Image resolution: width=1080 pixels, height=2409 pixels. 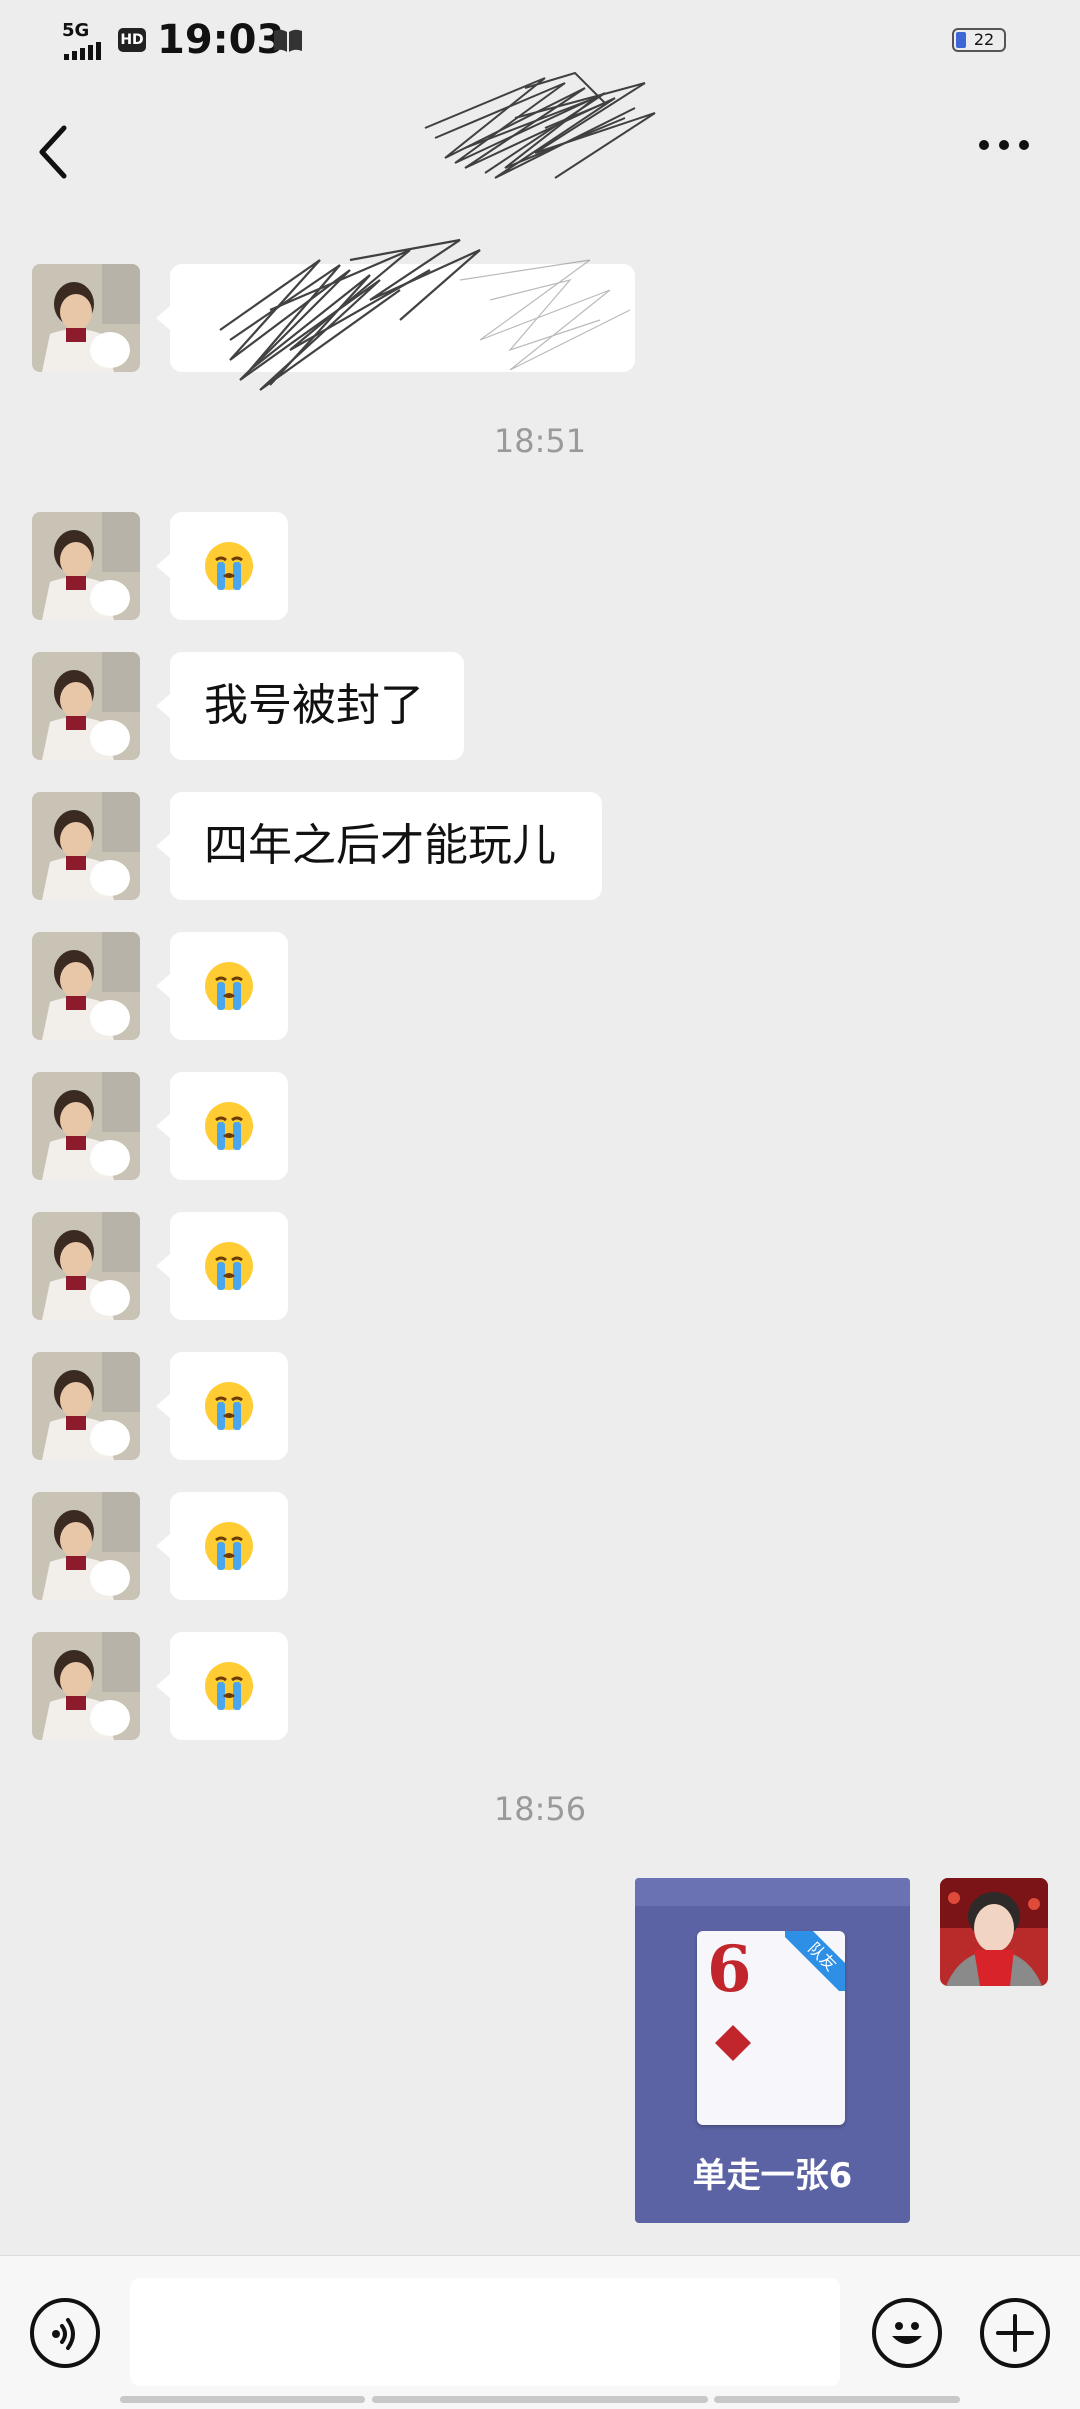 I want to click on more-button, so click(x=1015, y=2333).